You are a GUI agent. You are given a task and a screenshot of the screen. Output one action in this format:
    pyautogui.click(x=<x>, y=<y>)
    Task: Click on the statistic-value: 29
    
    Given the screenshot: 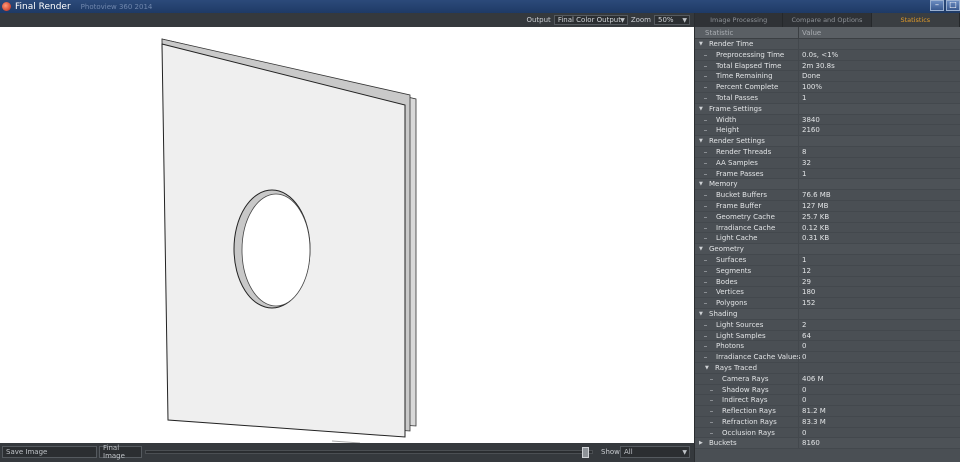 What is the action you would take?
    pyautogui.click(x=806, y=281)
    